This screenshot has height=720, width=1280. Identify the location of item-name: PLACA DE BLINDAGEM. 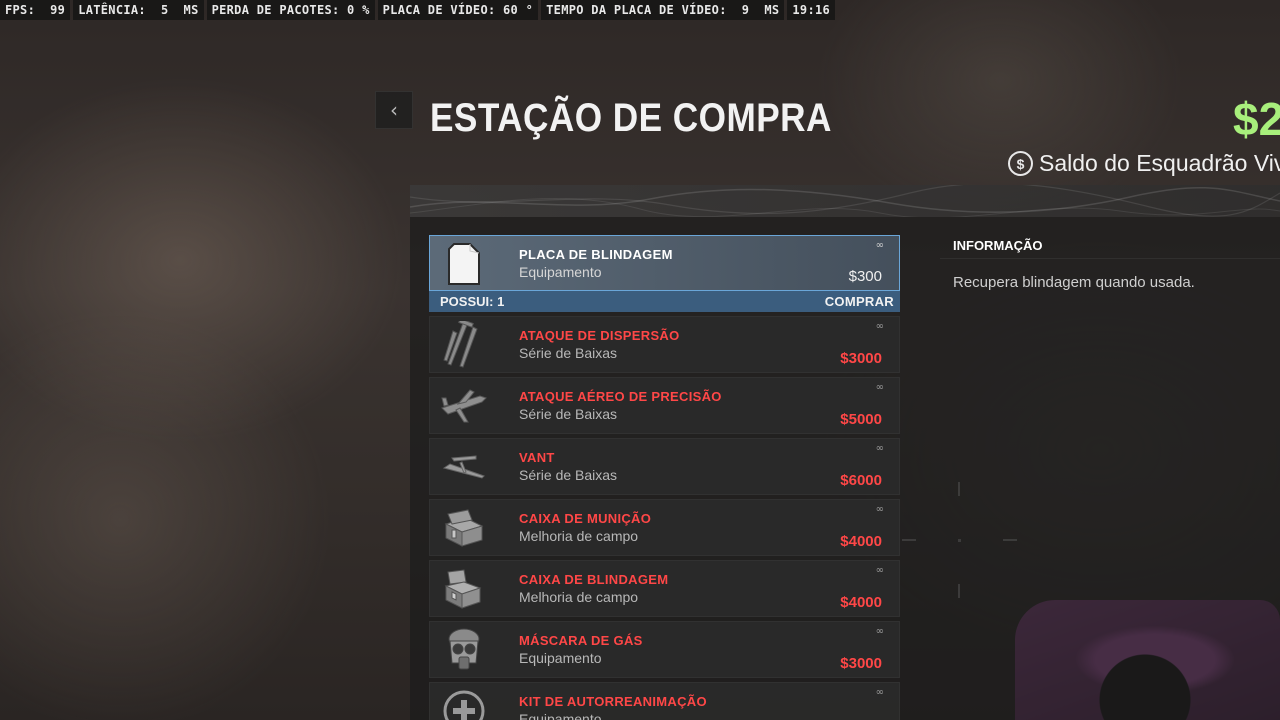
(596, 254).